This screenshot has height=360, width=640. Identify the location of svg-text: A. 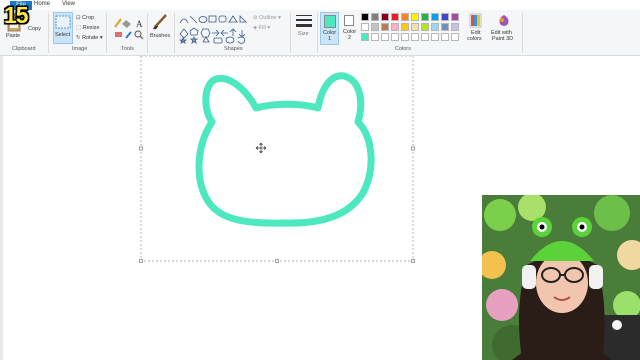
(139, 24).